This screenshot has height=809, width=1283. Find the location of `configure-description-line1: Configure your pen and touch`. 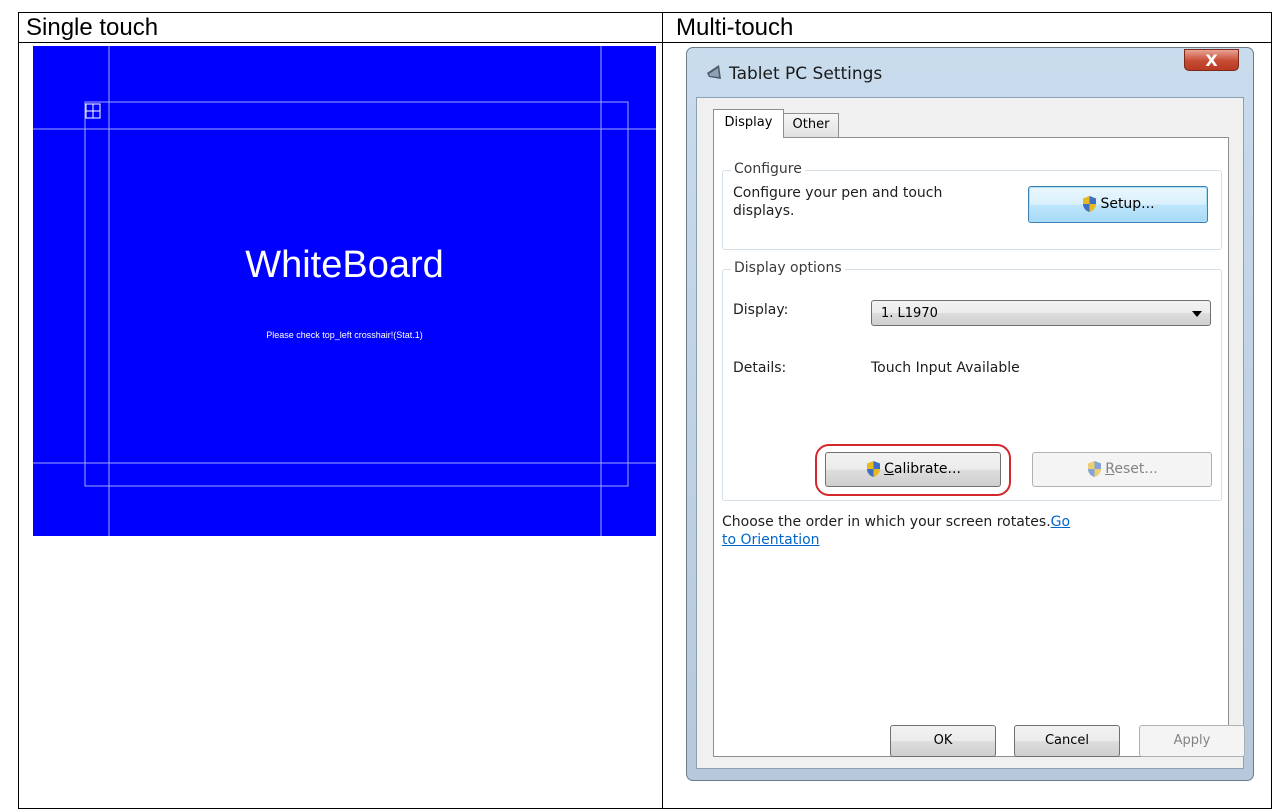

configure-description-line1: Configure your pen and touch is located at coordinates (838, 193).